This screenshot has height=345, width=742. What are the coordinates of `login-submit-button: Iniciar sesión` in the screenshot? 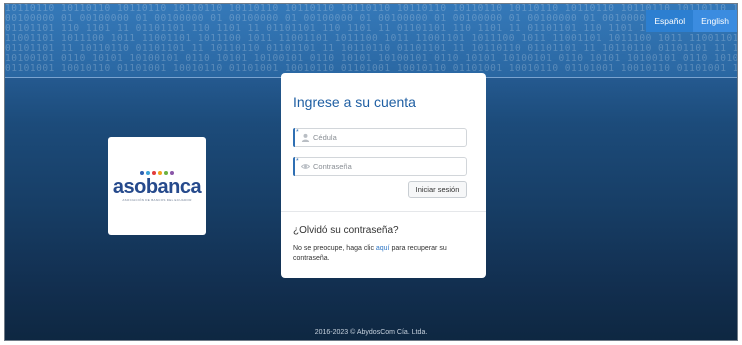 It's located at (437, 189).